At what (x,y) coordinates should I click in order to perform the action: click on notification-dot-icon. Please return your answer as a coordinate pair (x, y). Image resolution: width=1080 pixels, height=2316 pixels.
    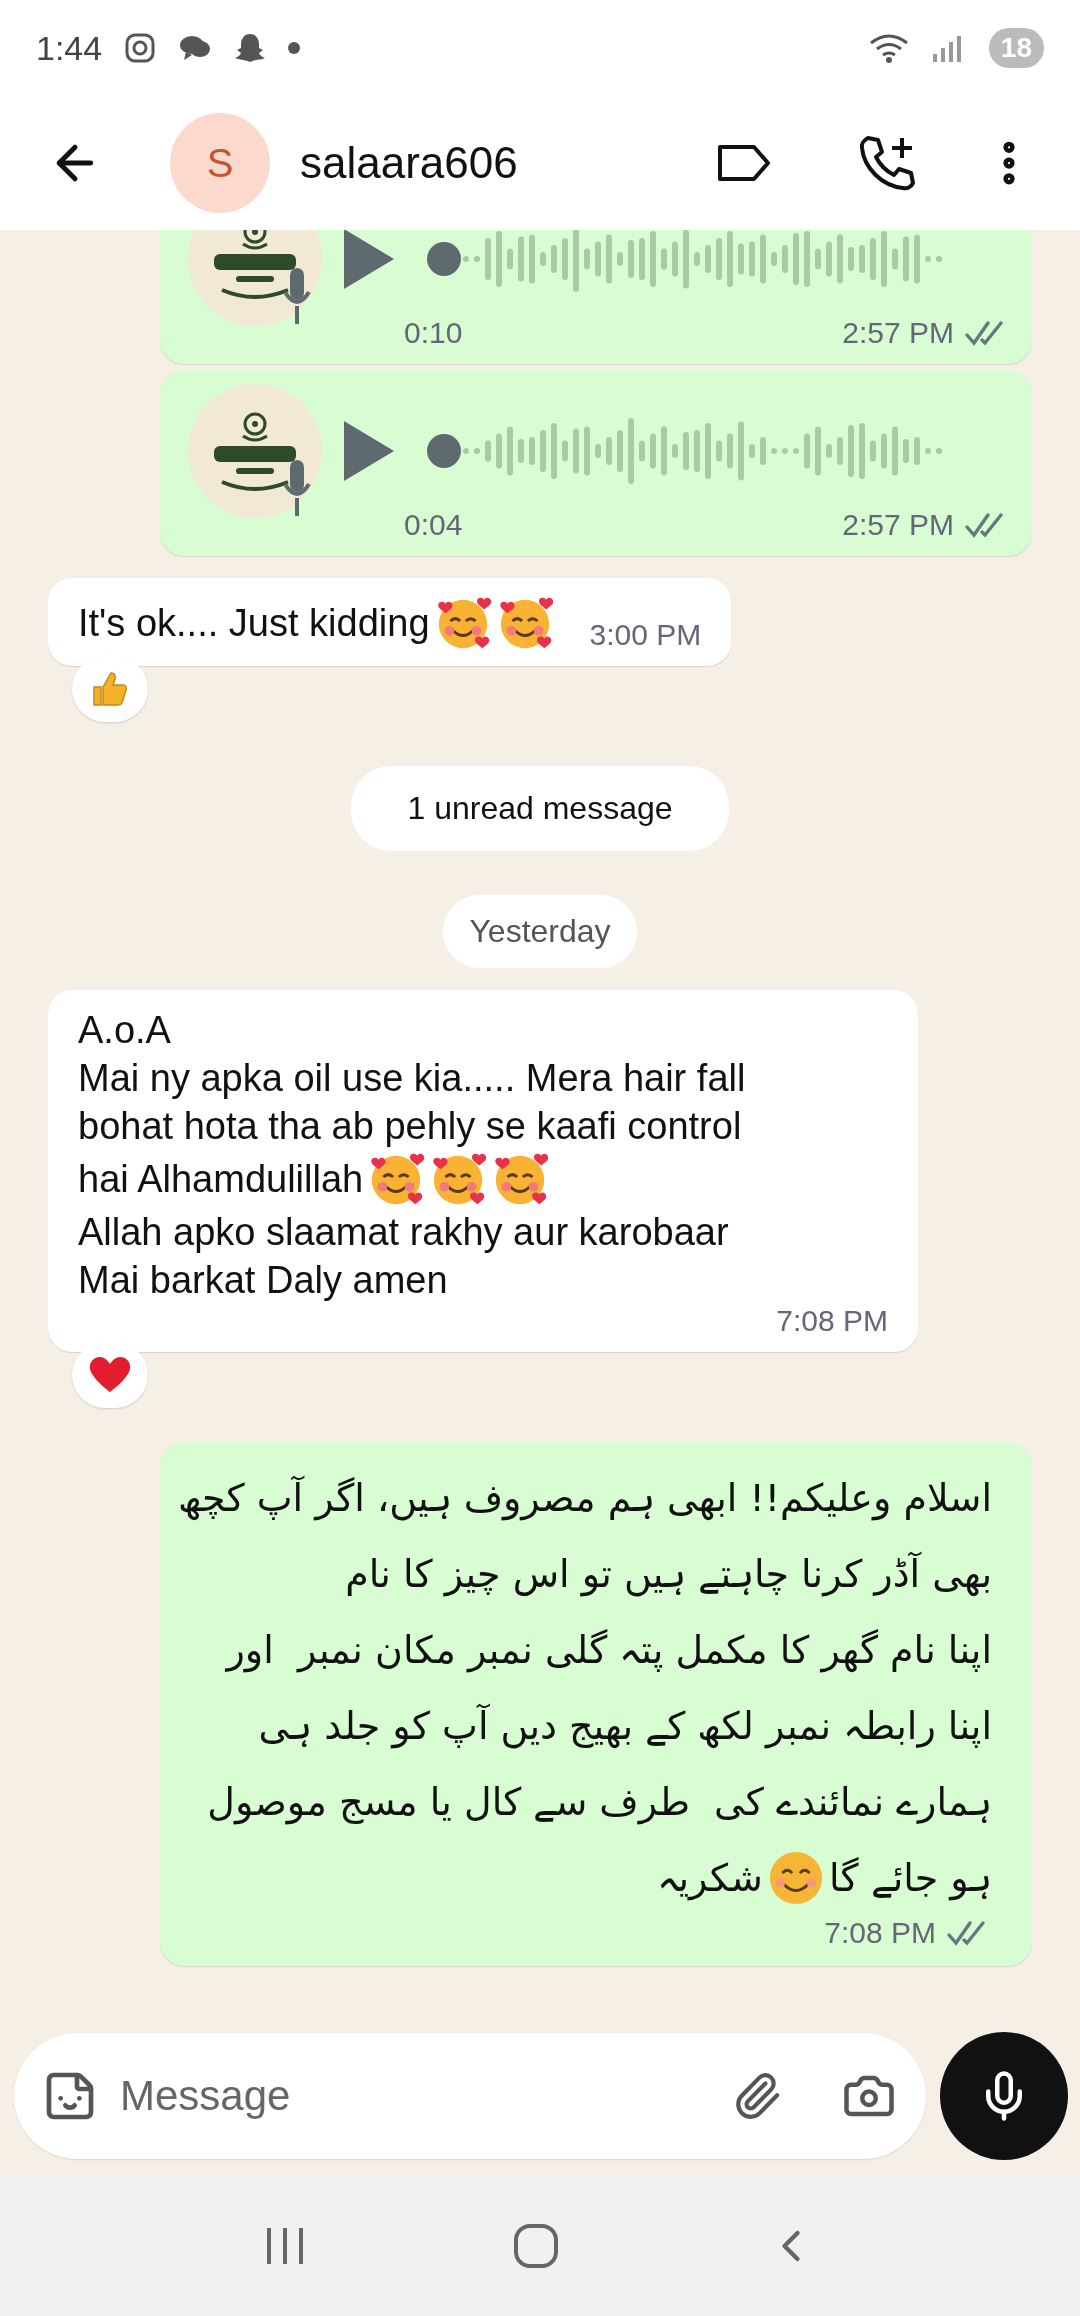
    Looking at the image, I should click on (294, 48).